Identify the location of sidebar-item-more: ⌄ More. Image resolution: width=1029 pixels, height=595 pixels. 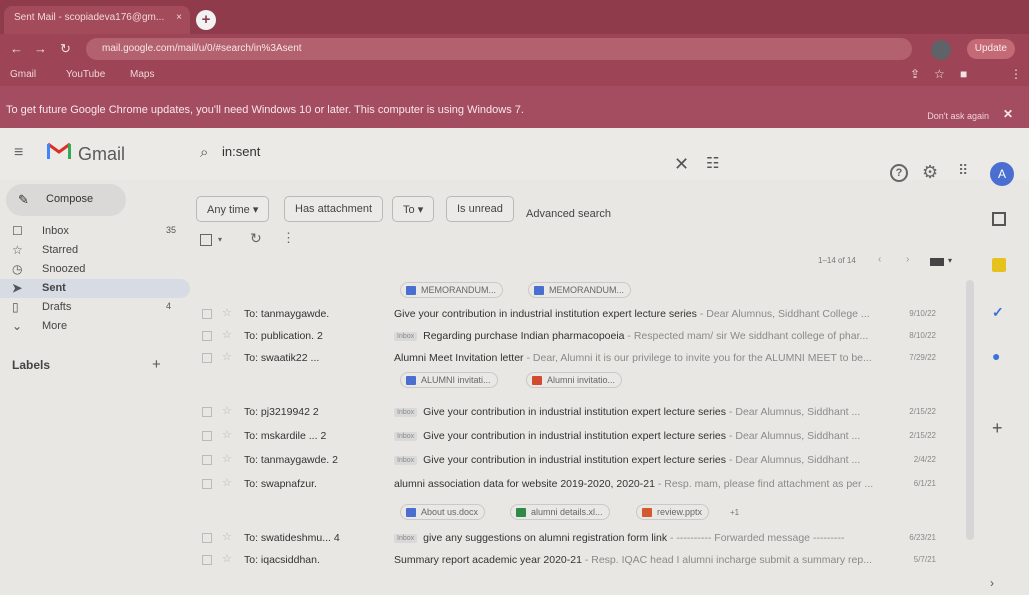
(95, 326).